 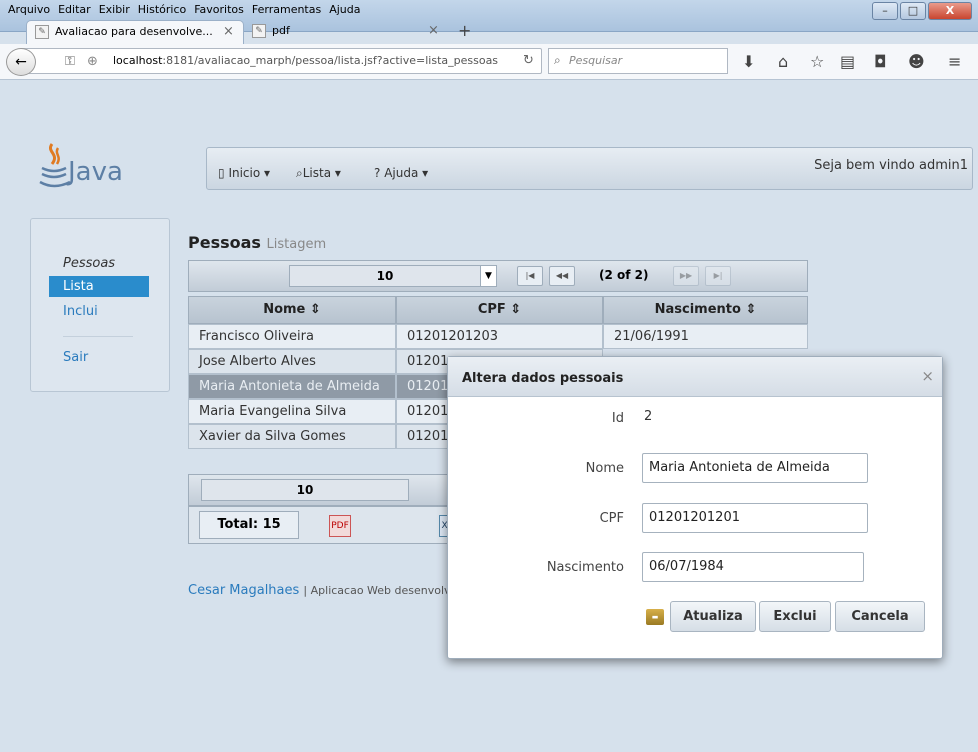 What do you see at coordinates (880, 616) in the screenshot?
I see `cancela-button: Cancela` at bounding box center [880, 616].